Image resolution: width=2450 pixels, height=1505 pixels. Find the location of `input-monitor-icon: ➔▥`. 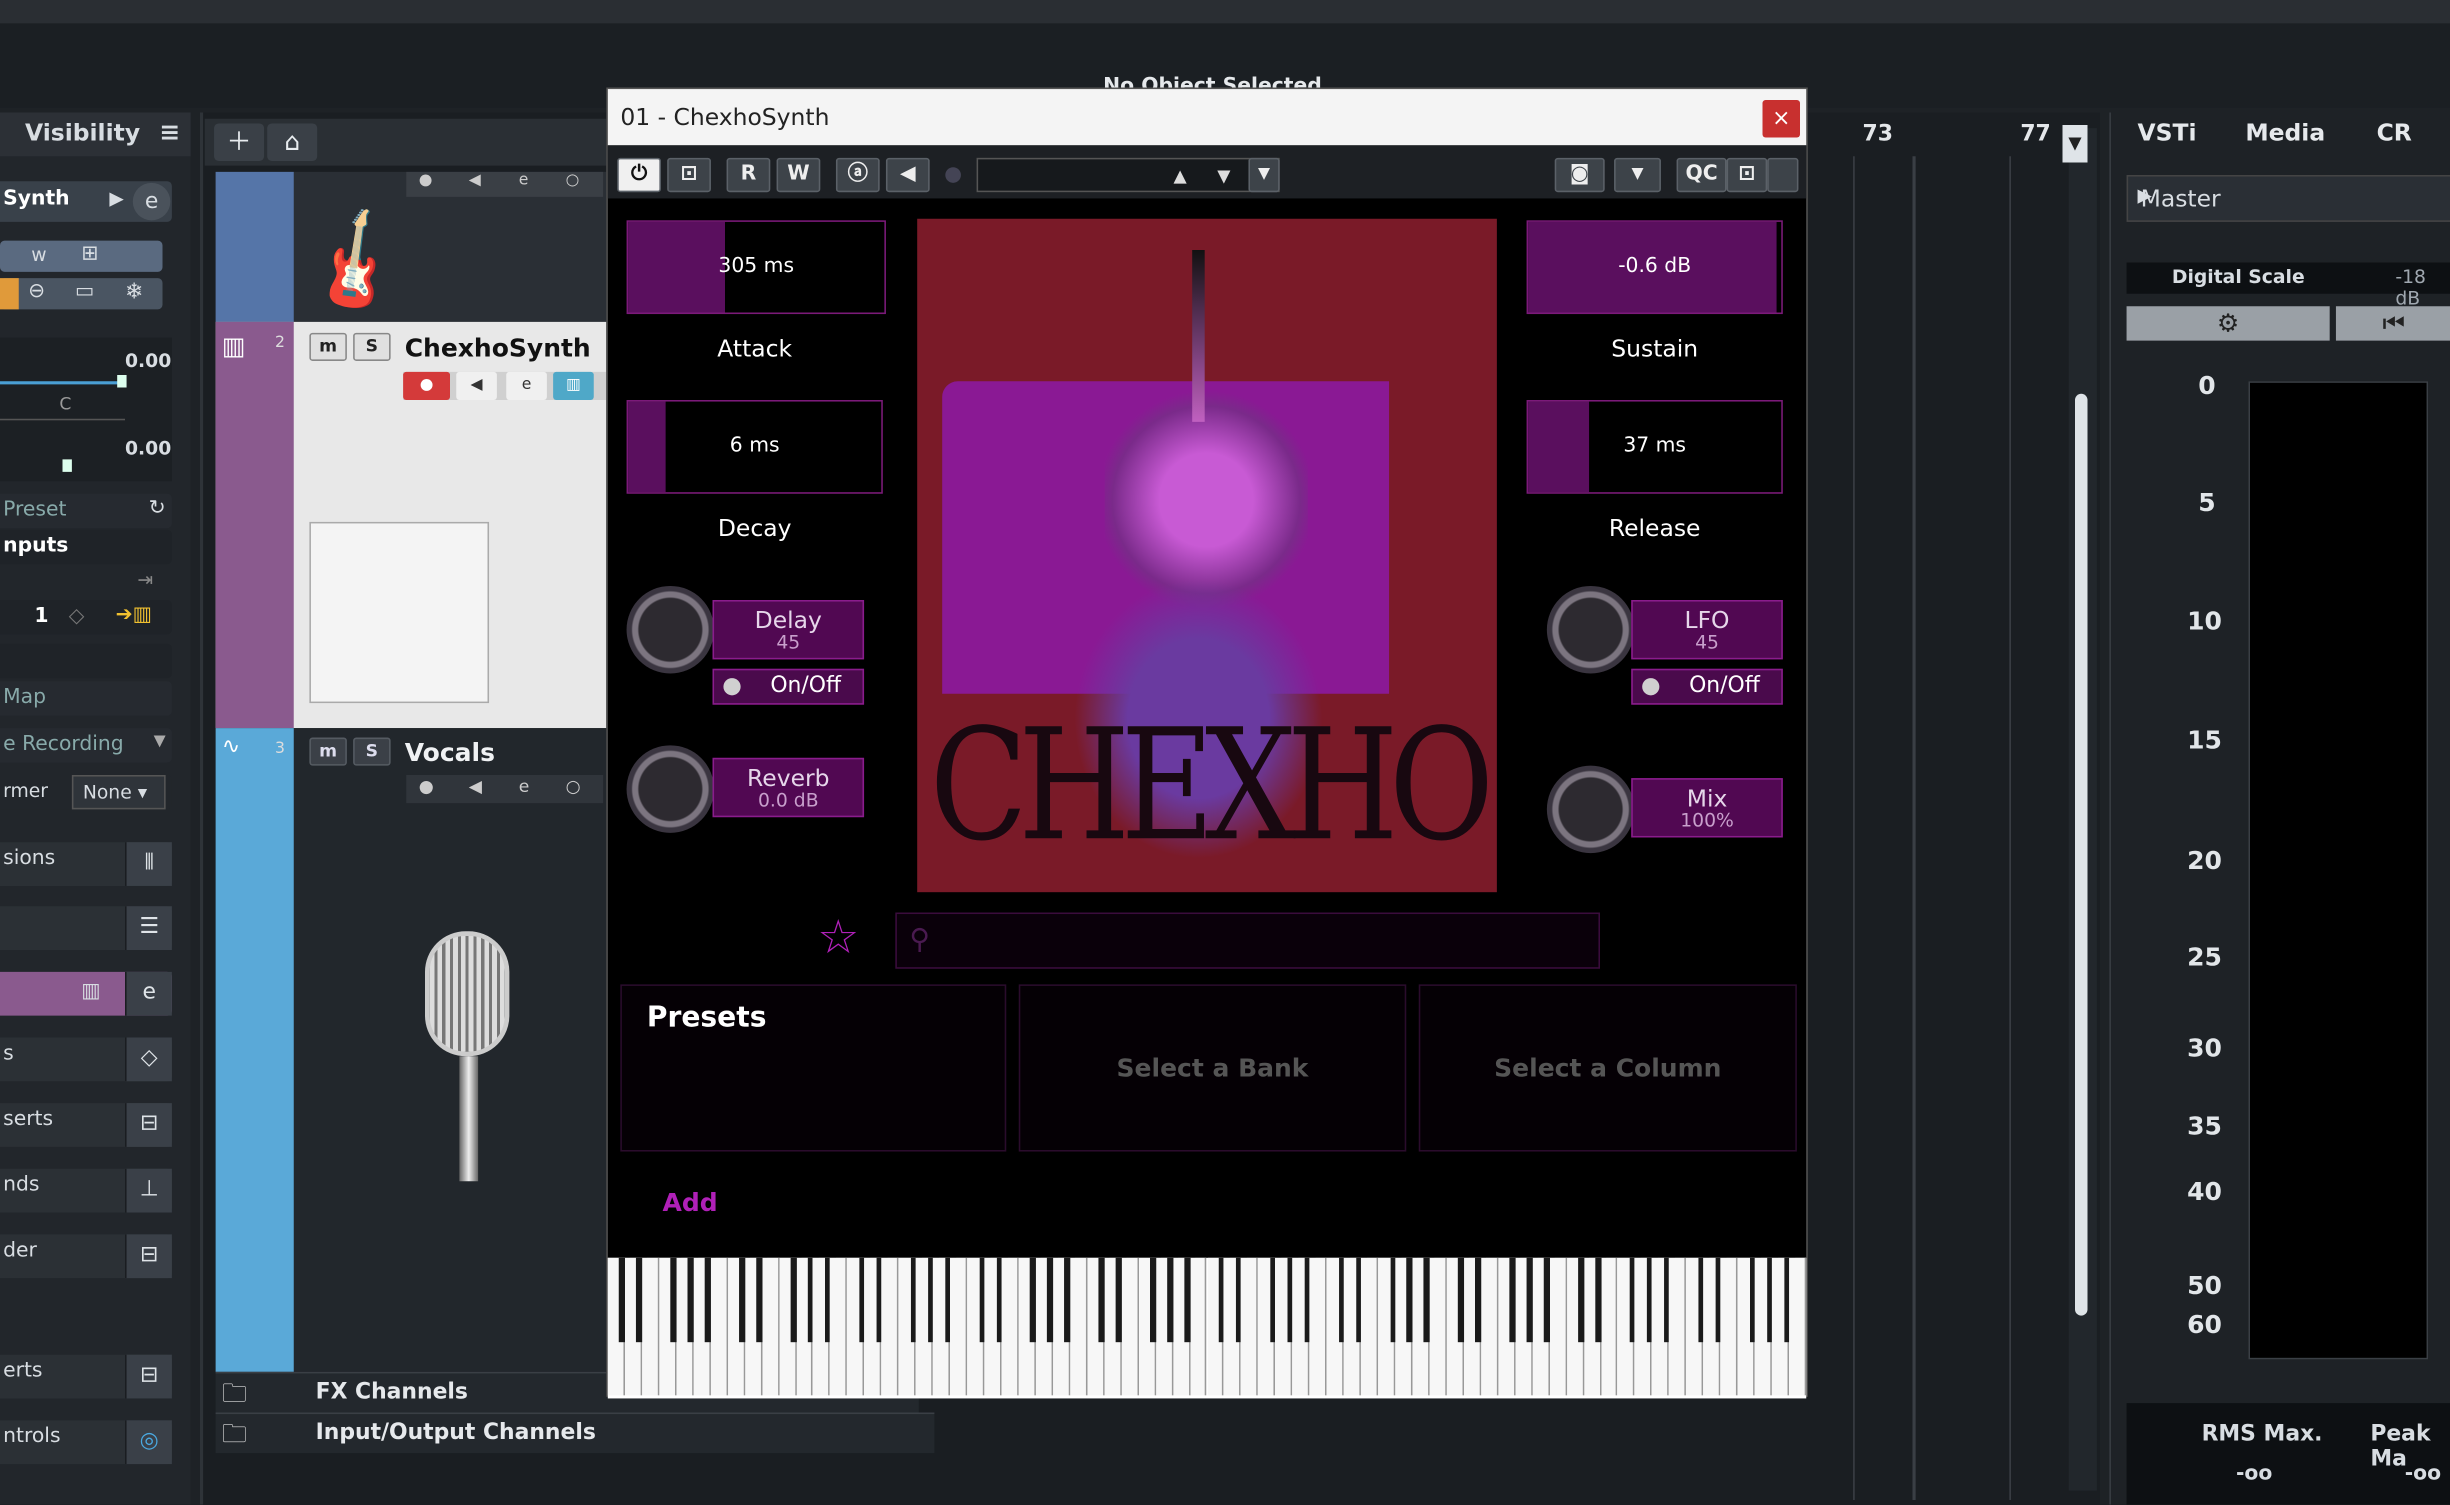

input-monitor-icon: ➔▥ is located at coordinates (134, 614).